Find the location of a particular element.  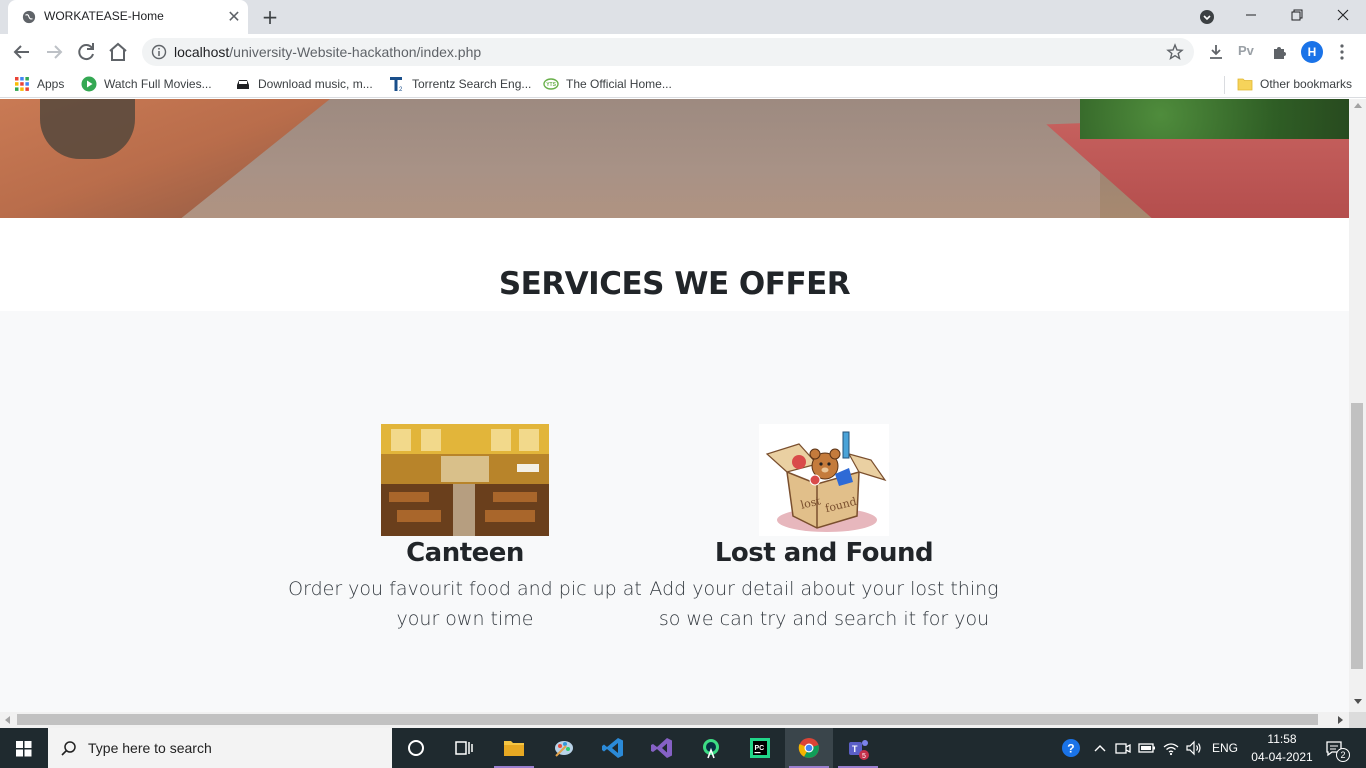

search-placeholder: Type here to search is located at coordinates (150, 748).